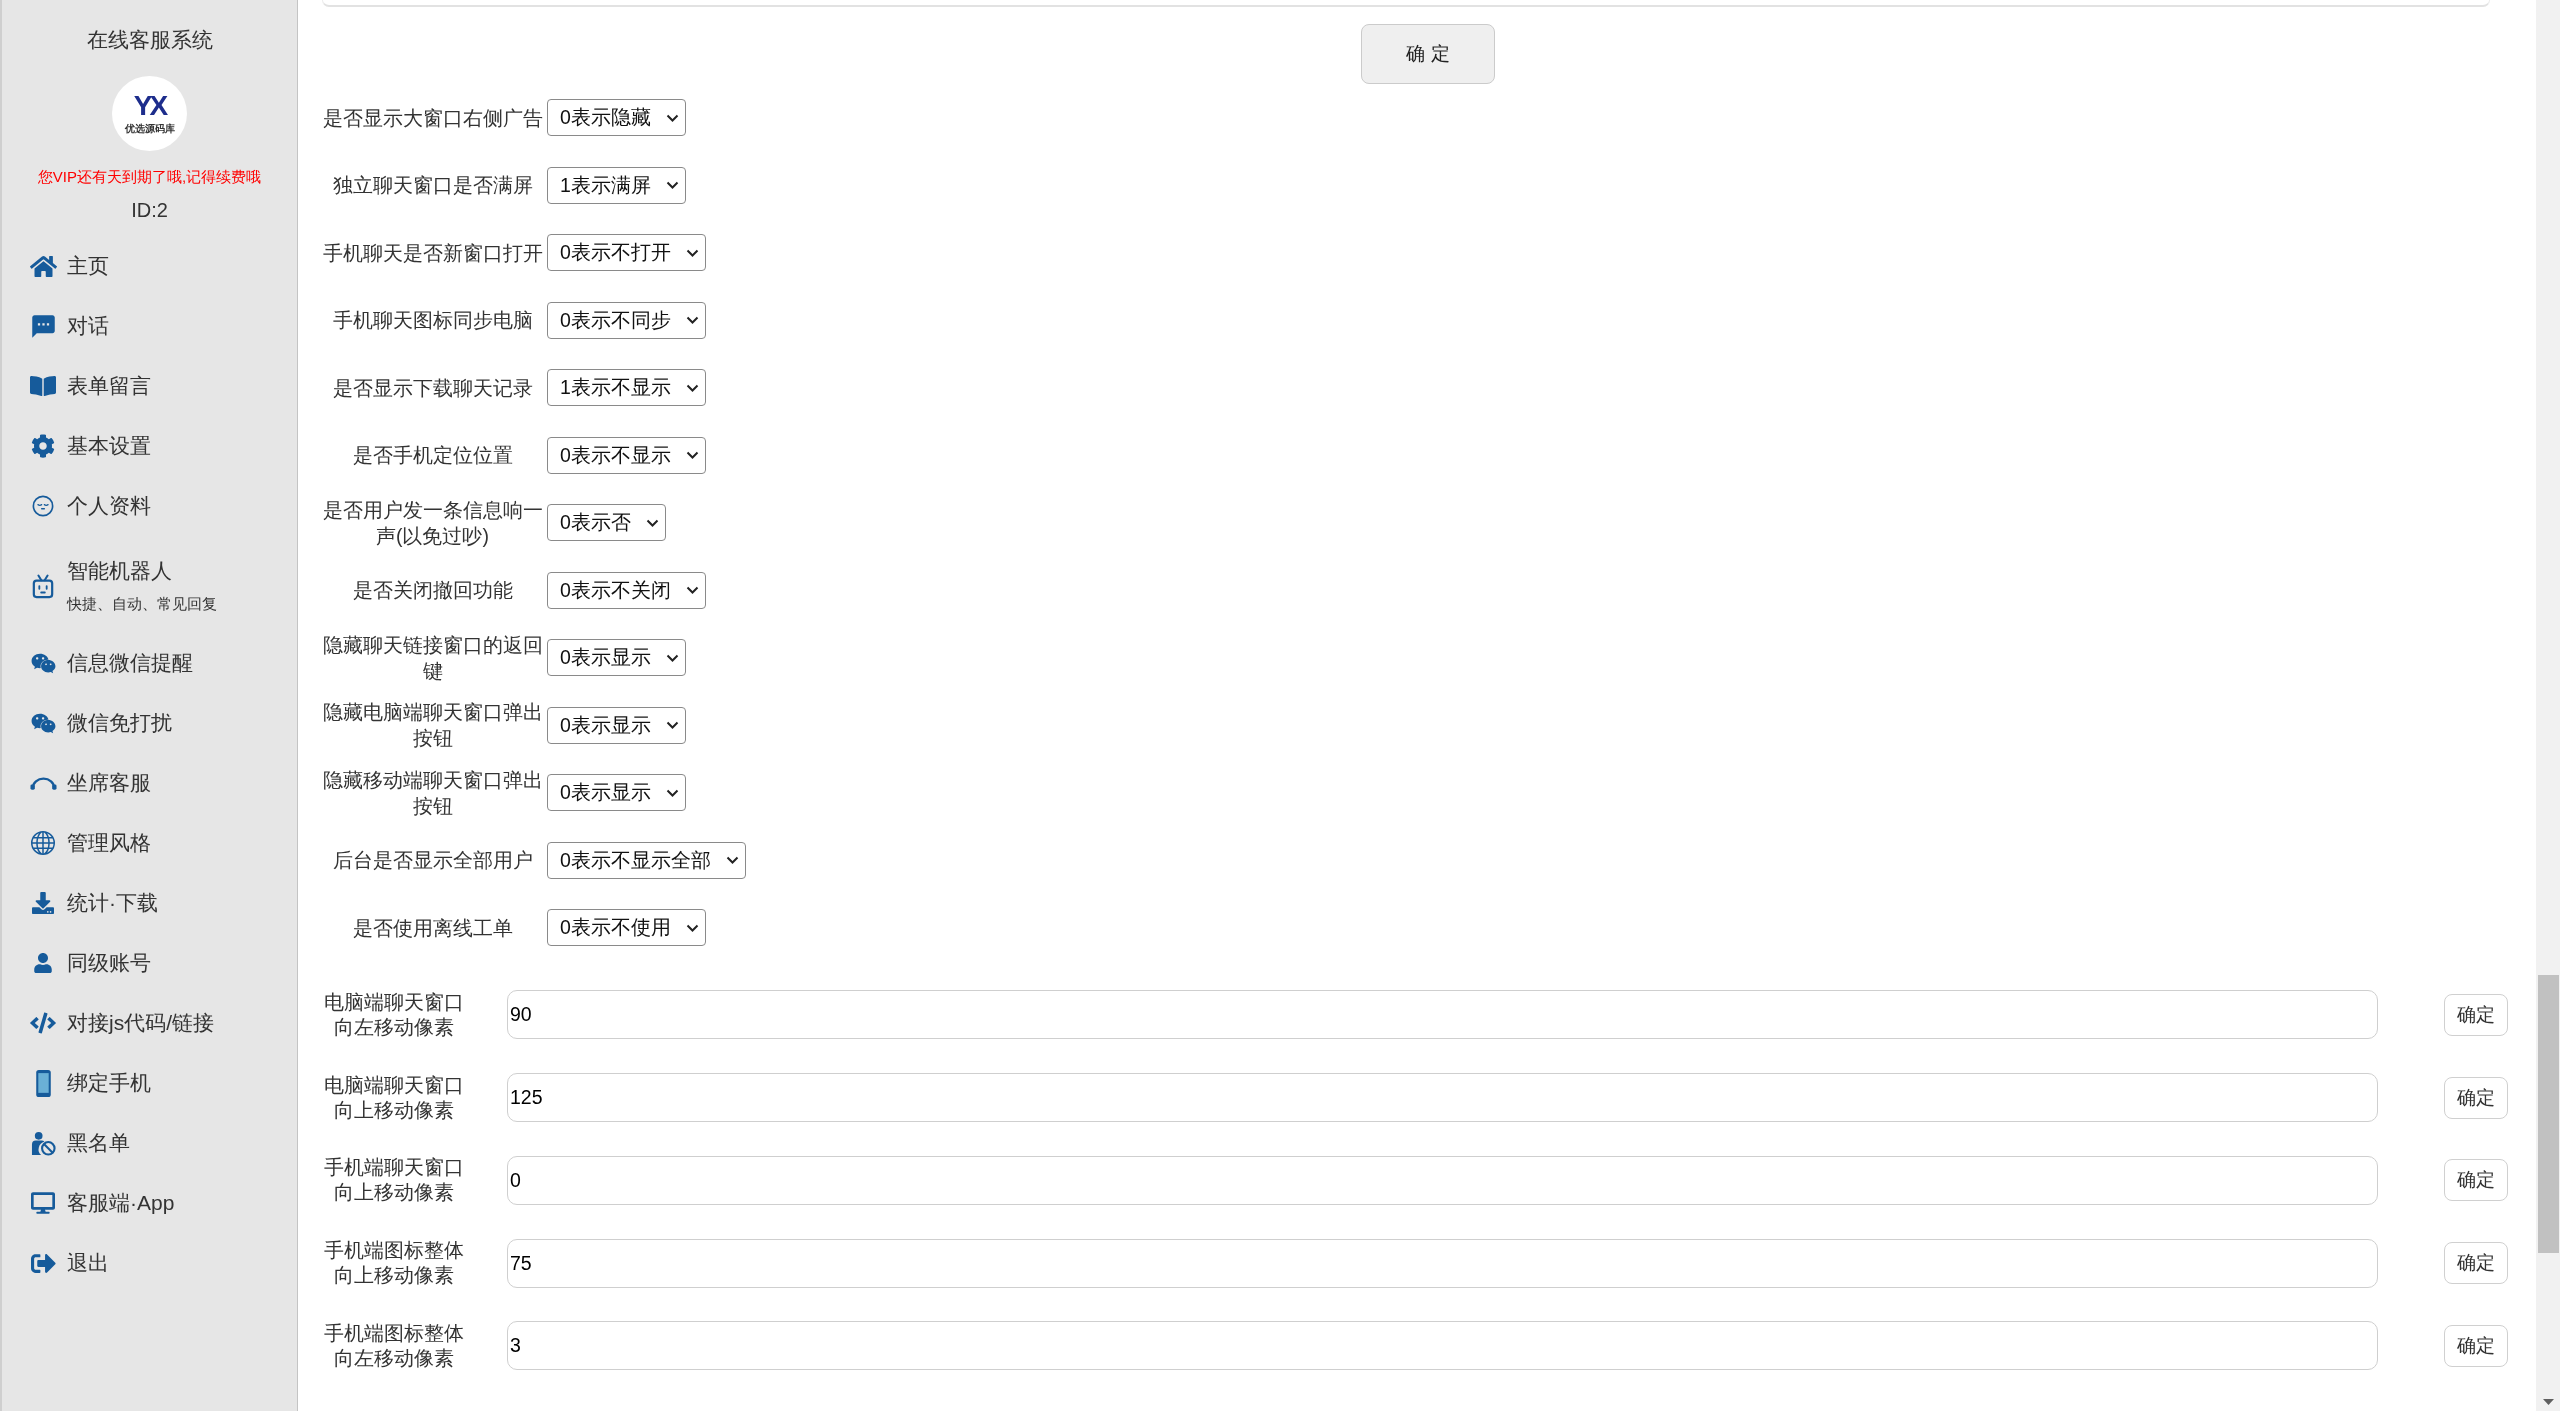 This screenshot has height=1411, width=2560. I want to click on setting-label: 隐藏移动端聊天窗口弹出按钮, so click(432, 793).